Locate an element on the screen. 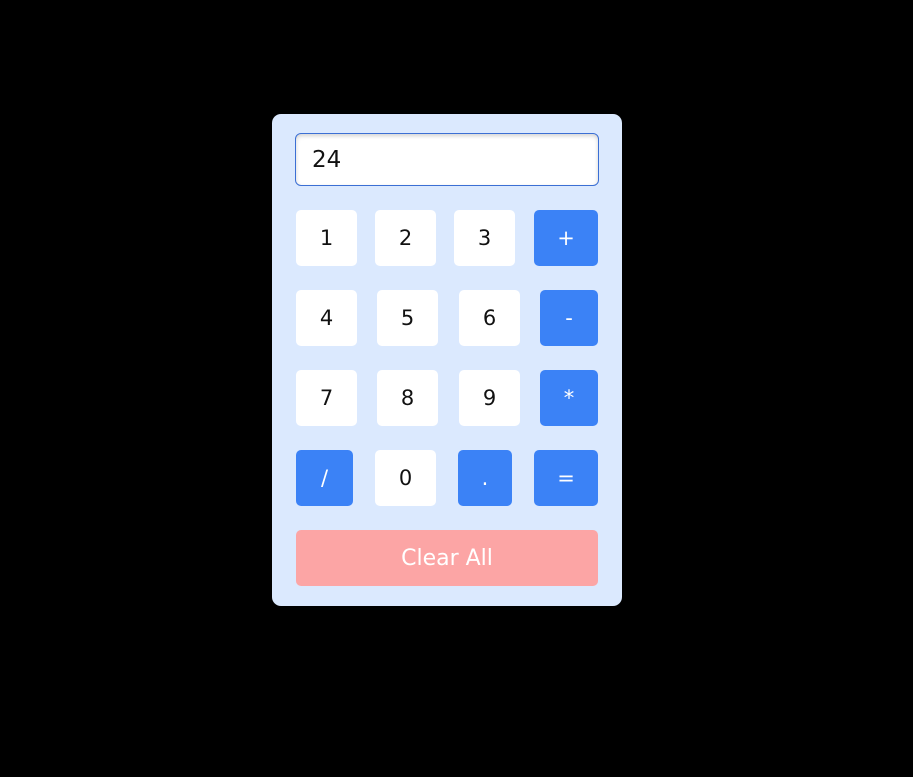 Image resolution: width=913 pixels, height=777 pixels. key-2: 2 is located at coordinates (405, 238).